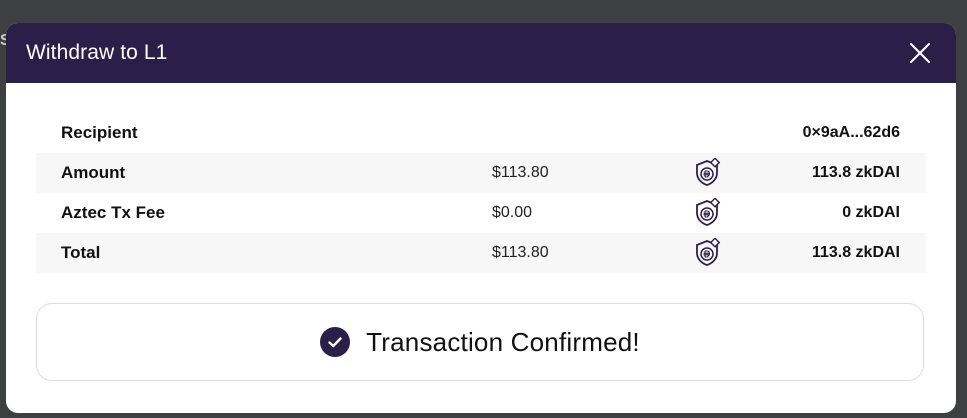  Describe the element at coordinates (481, 253) in the screenshot. I see `summary-row-total: Total $113.80 113.8 zkDAI` at that location.